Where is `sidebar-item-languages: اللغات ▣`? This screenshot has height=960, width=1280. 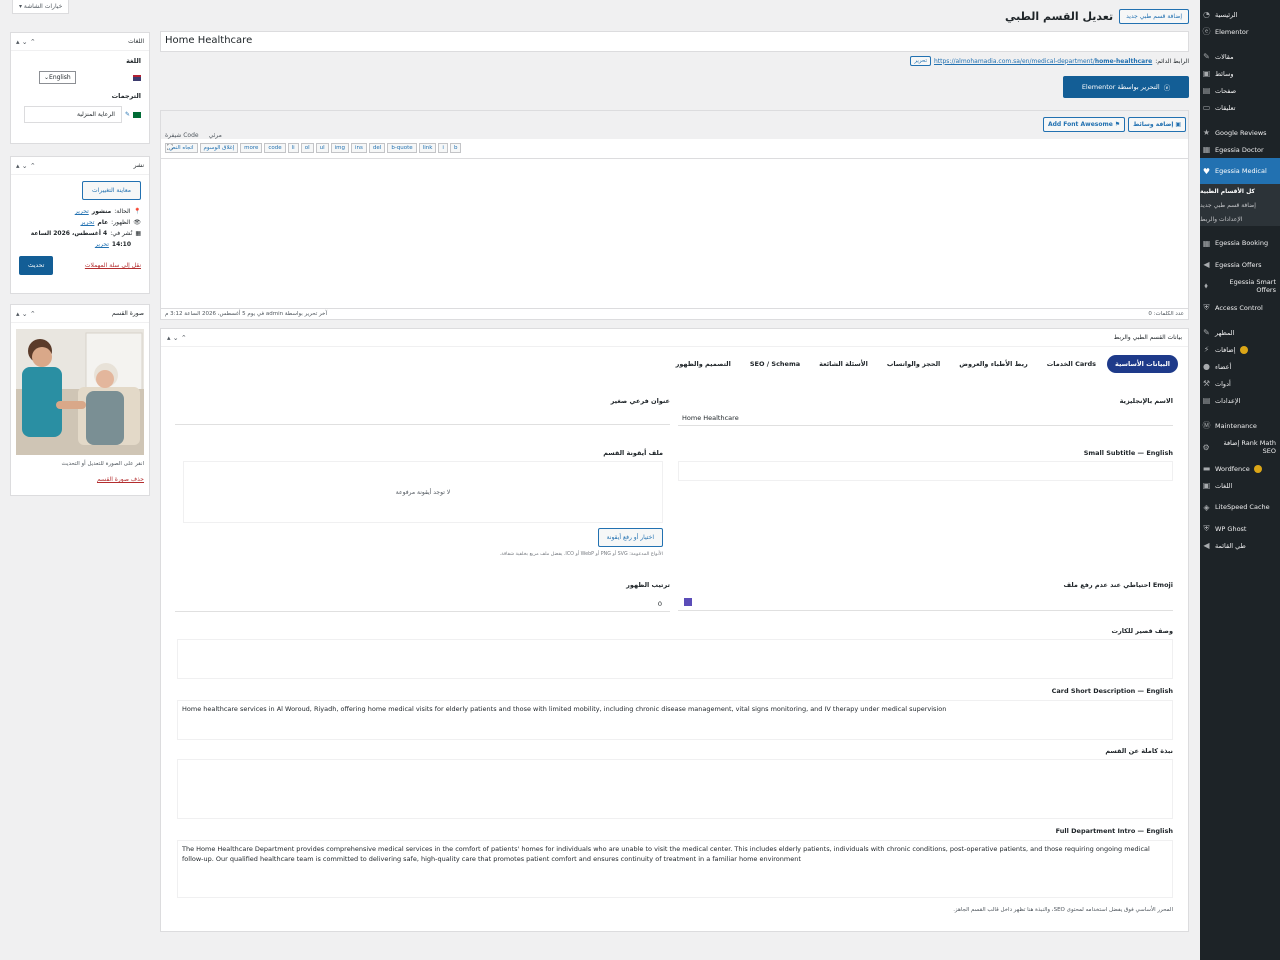
sidebar-item-languages: اللغات ▣ is located at coordinates (1240, 485).